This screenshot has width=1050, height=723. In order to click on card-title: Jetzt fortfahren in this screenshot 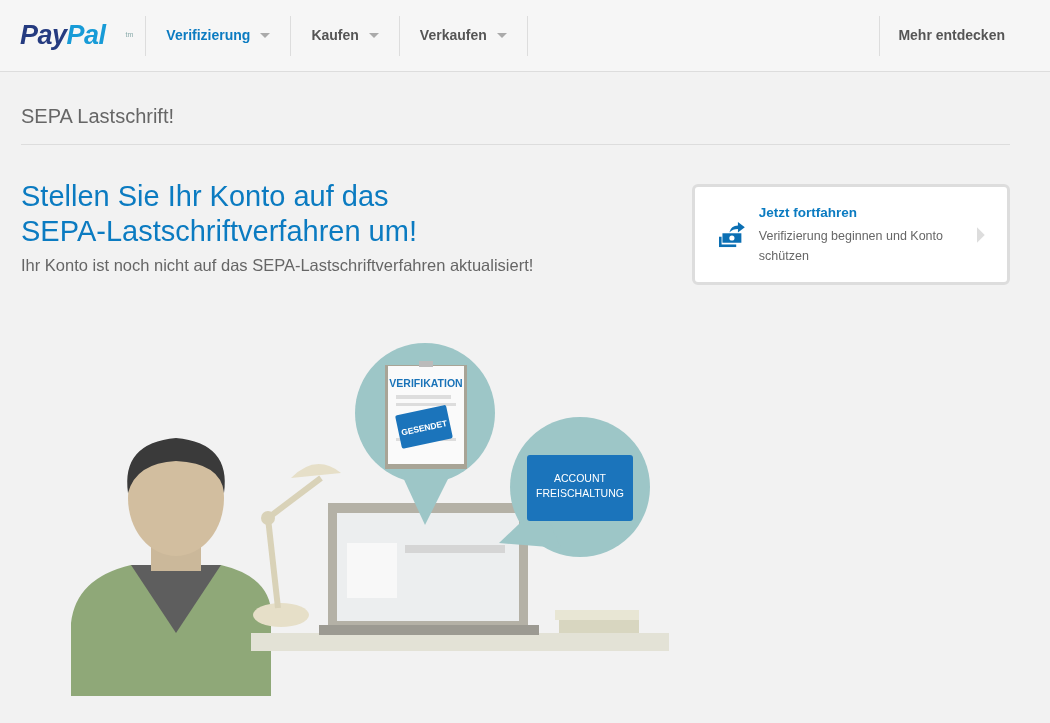, I will do `click(808, 213)`.